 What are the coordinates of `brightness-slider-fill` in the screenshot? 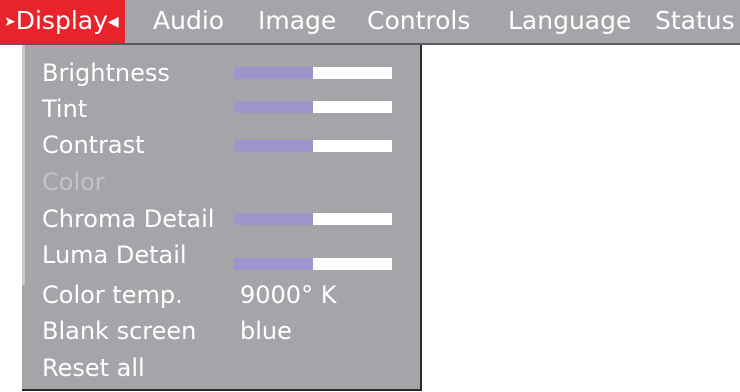 It's located at (273, 73).